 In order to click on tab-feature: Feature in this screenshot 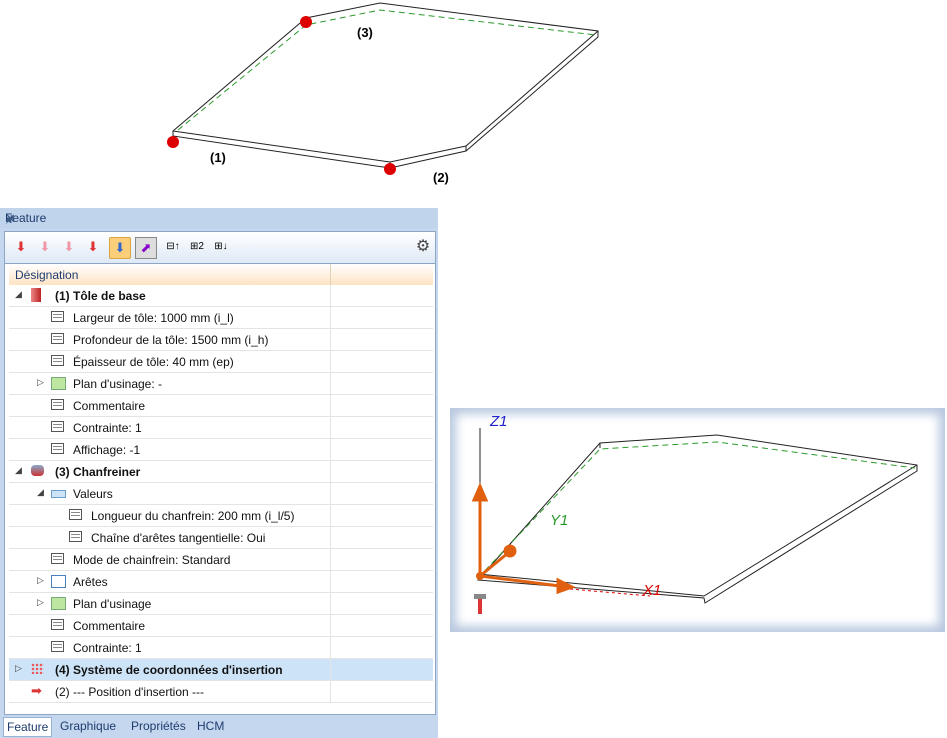, I will do `click(28, 727)`.